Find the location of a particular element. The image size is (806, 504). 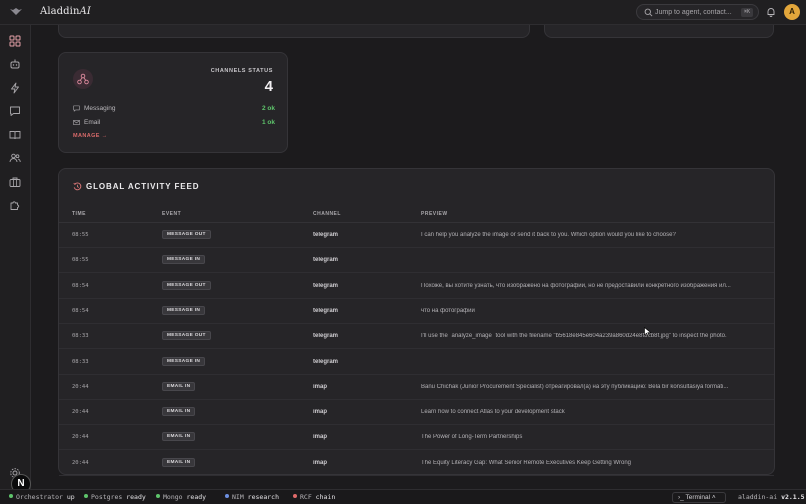

sidebar-item-conversations is located at coordinates (15, 111).